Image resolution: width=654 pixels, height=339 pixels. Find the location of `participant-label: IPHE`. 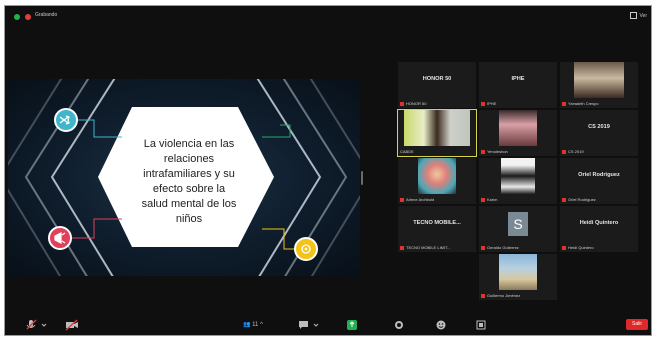

participant-label: IPHE is located at coordinates (492, 103).